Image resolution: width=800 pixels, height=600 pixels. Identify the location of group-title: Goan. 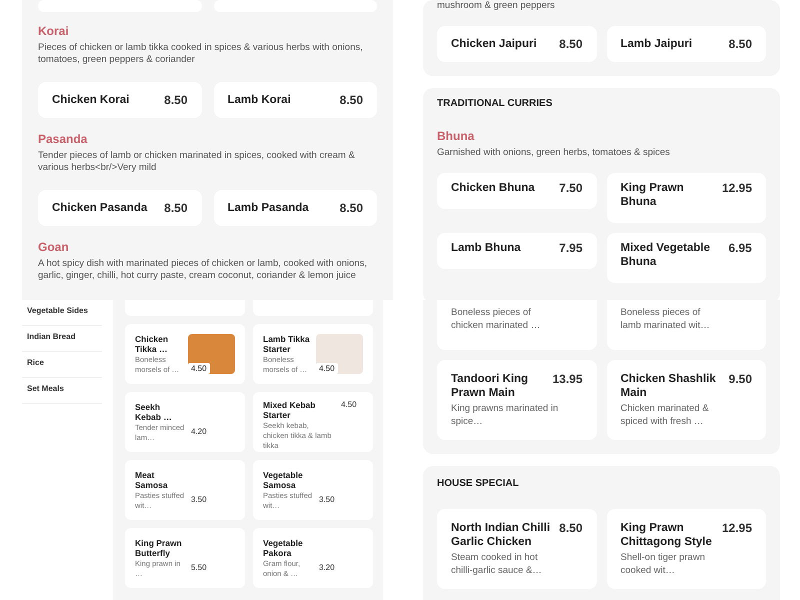
(54, 247).